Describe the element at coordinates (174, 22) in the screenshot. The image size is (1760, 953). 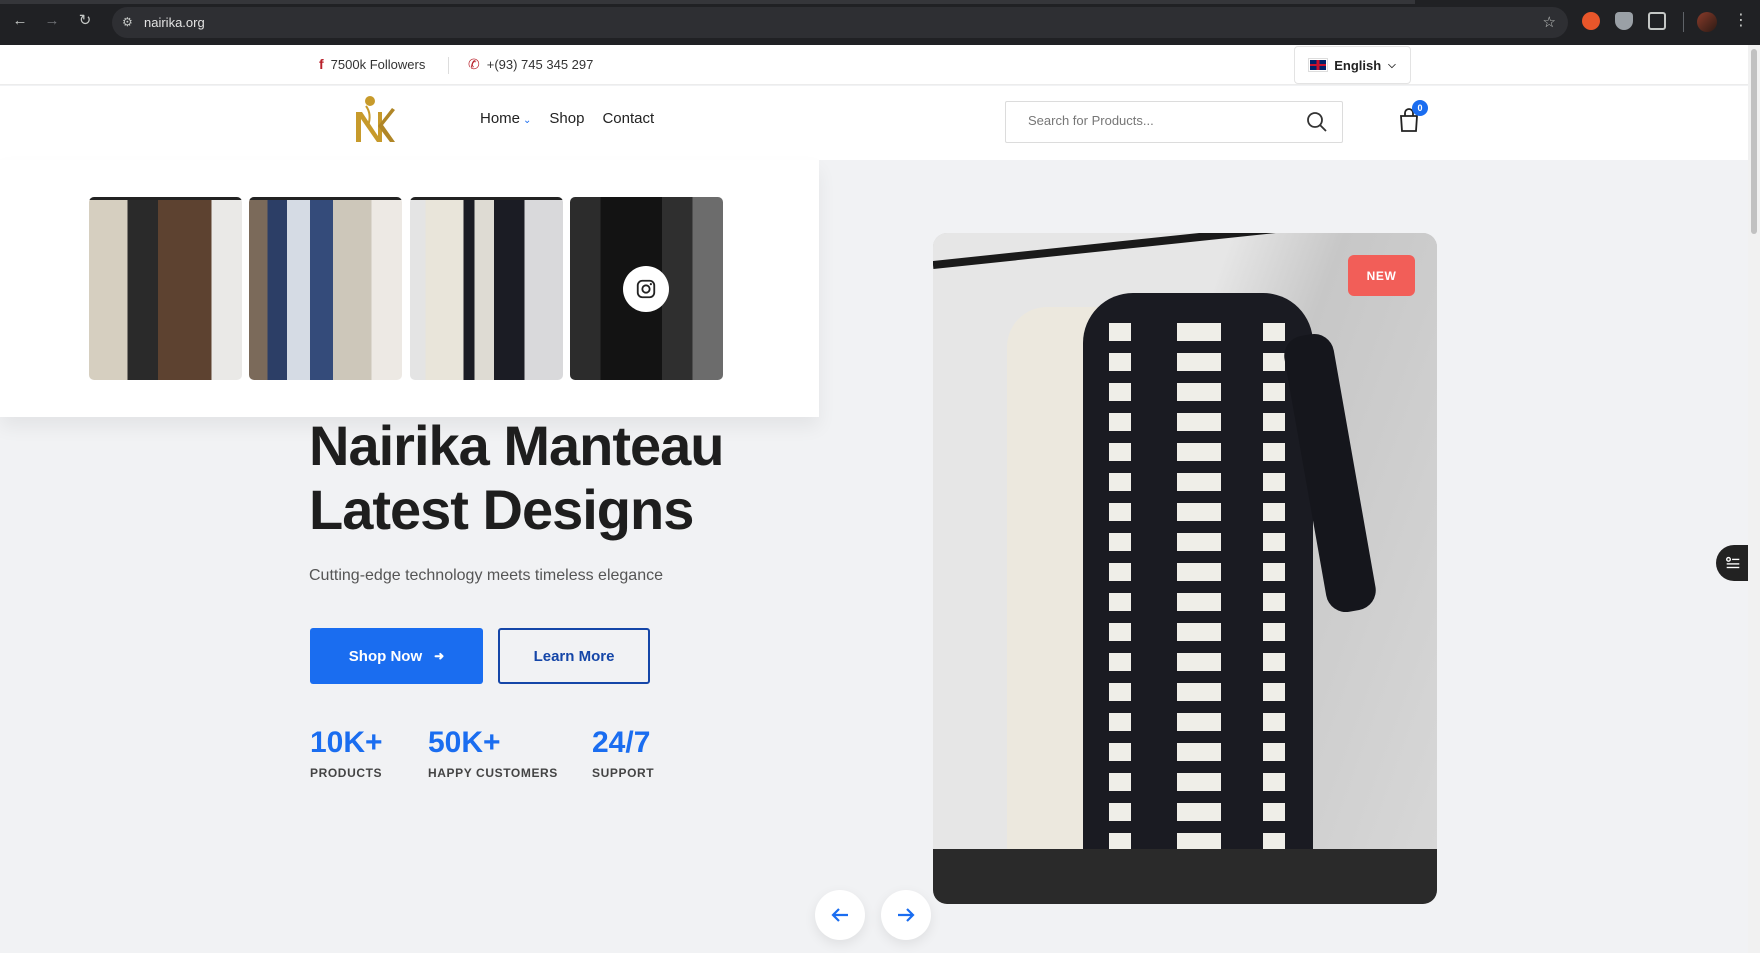
I see `url-text: nairika.org` at that location.